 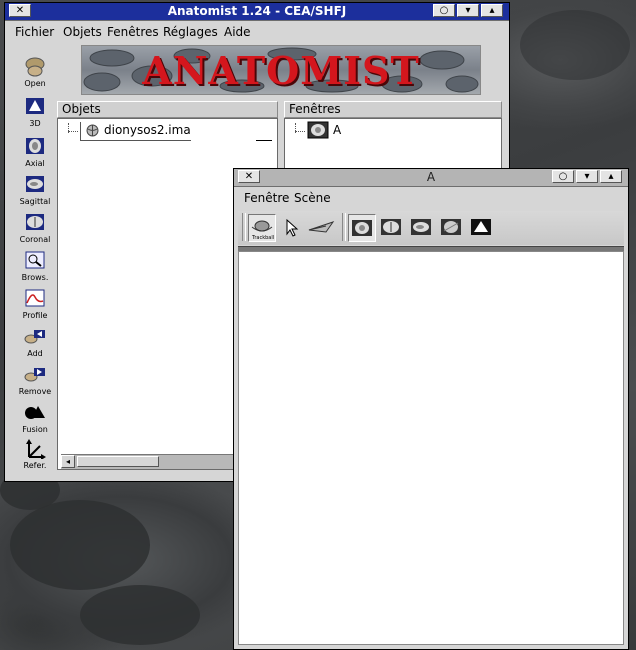 I want to click on select-arrow-icon, so click(x=292, y=227).